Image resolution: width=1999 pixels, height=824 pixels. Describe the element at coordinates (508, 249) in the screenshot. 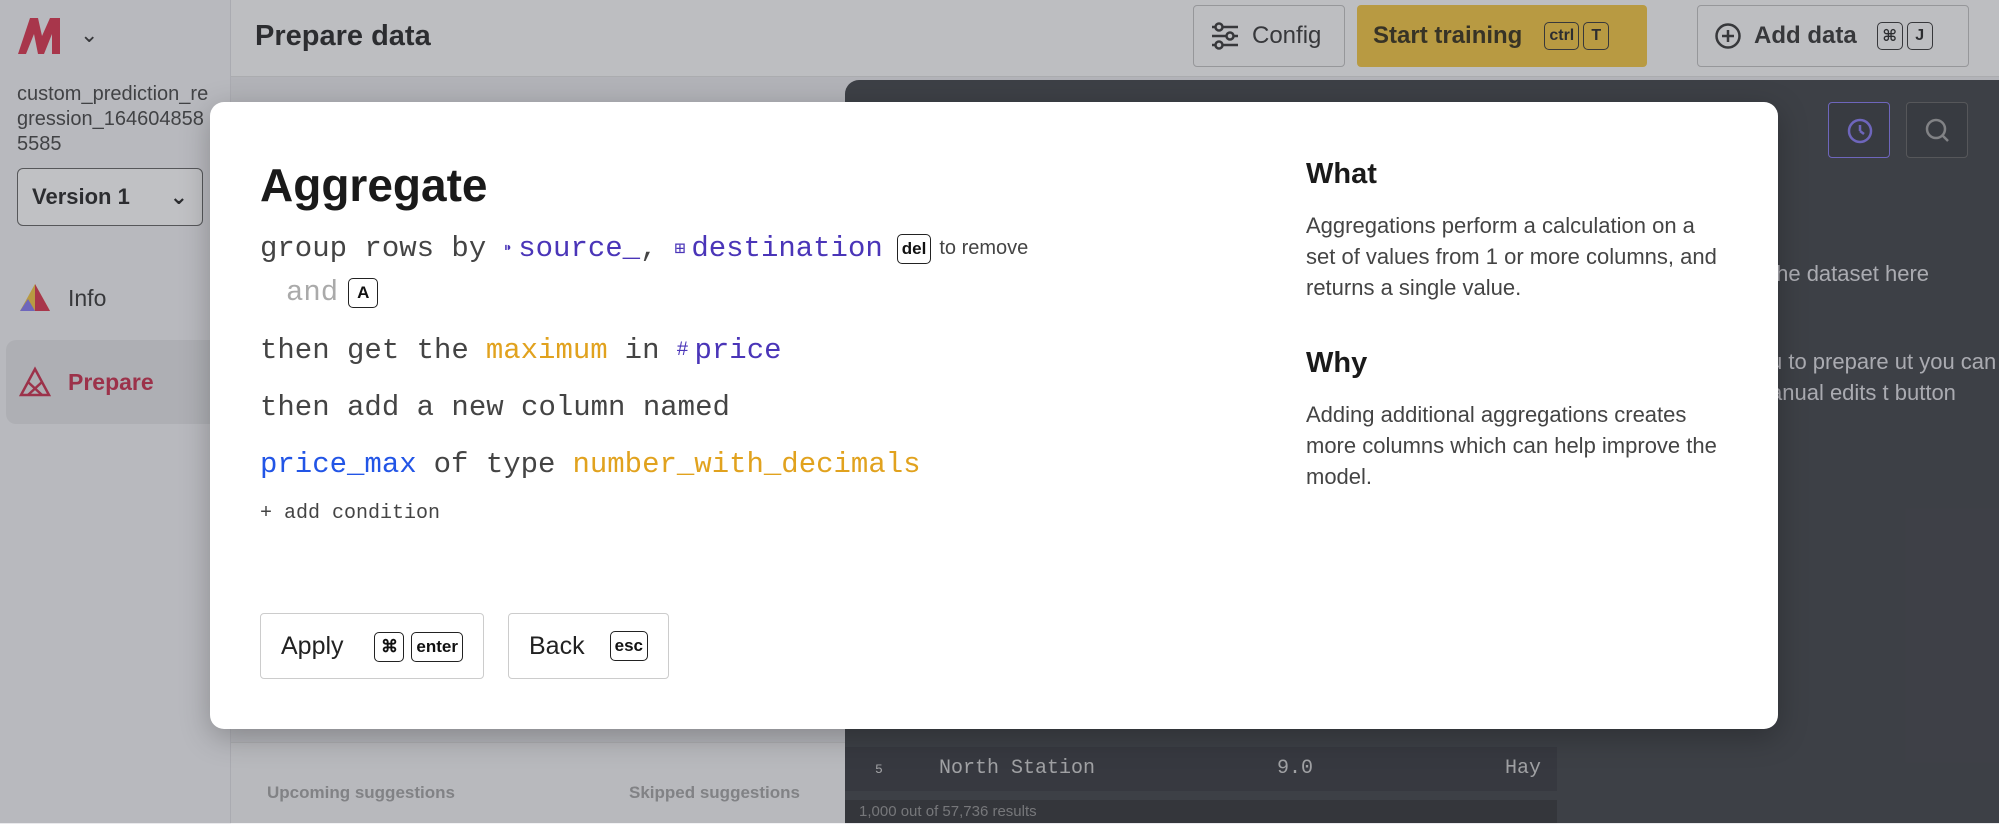

I see `text-column-icon: ⁍` at that location.